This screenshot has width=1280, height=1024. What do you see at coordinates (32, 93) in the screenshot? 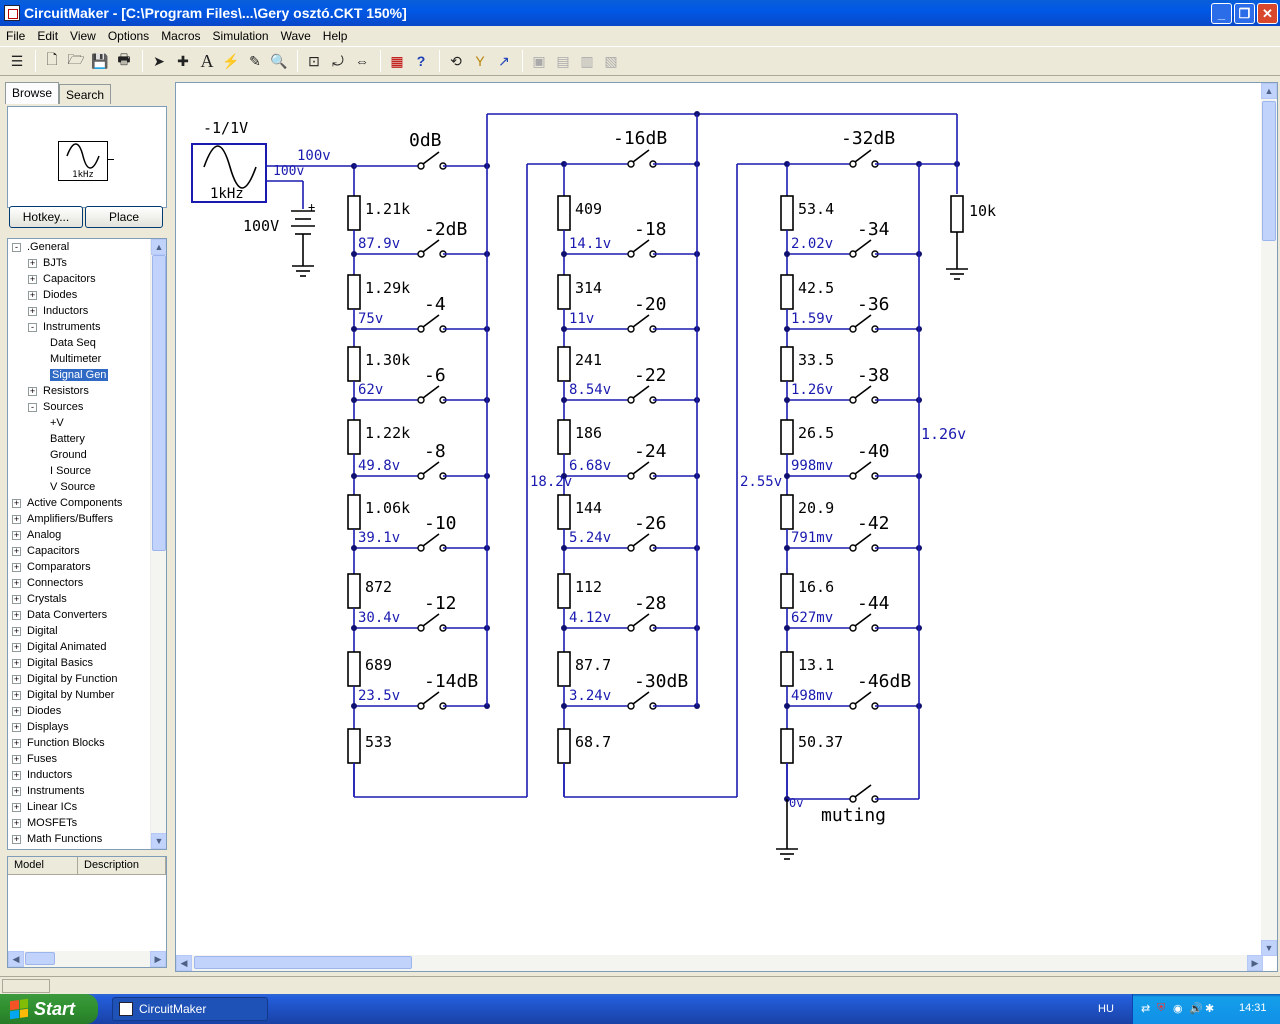
I see `tab-browse: Browse` at bounding box center [32, 93].